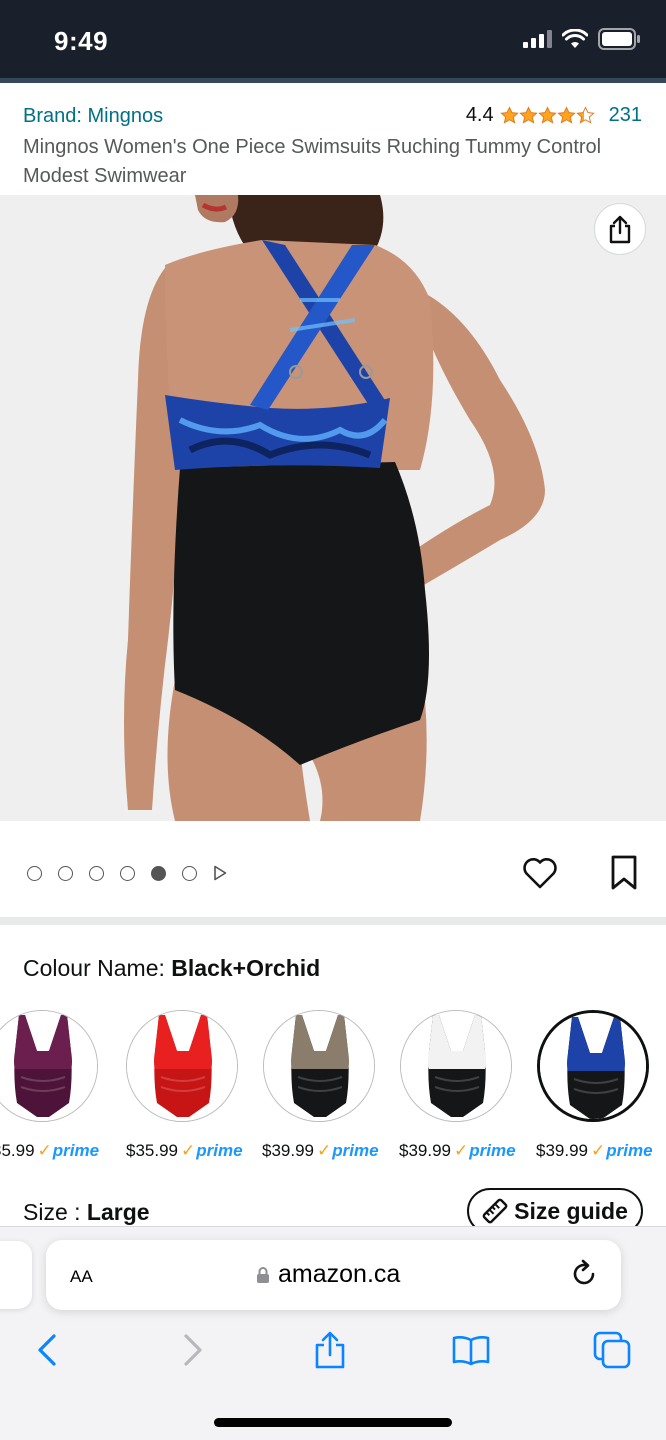 Image resolution: width=666 pixels, height=1440 pixels. I want to click on bookmark-icon, so click(624, 873).